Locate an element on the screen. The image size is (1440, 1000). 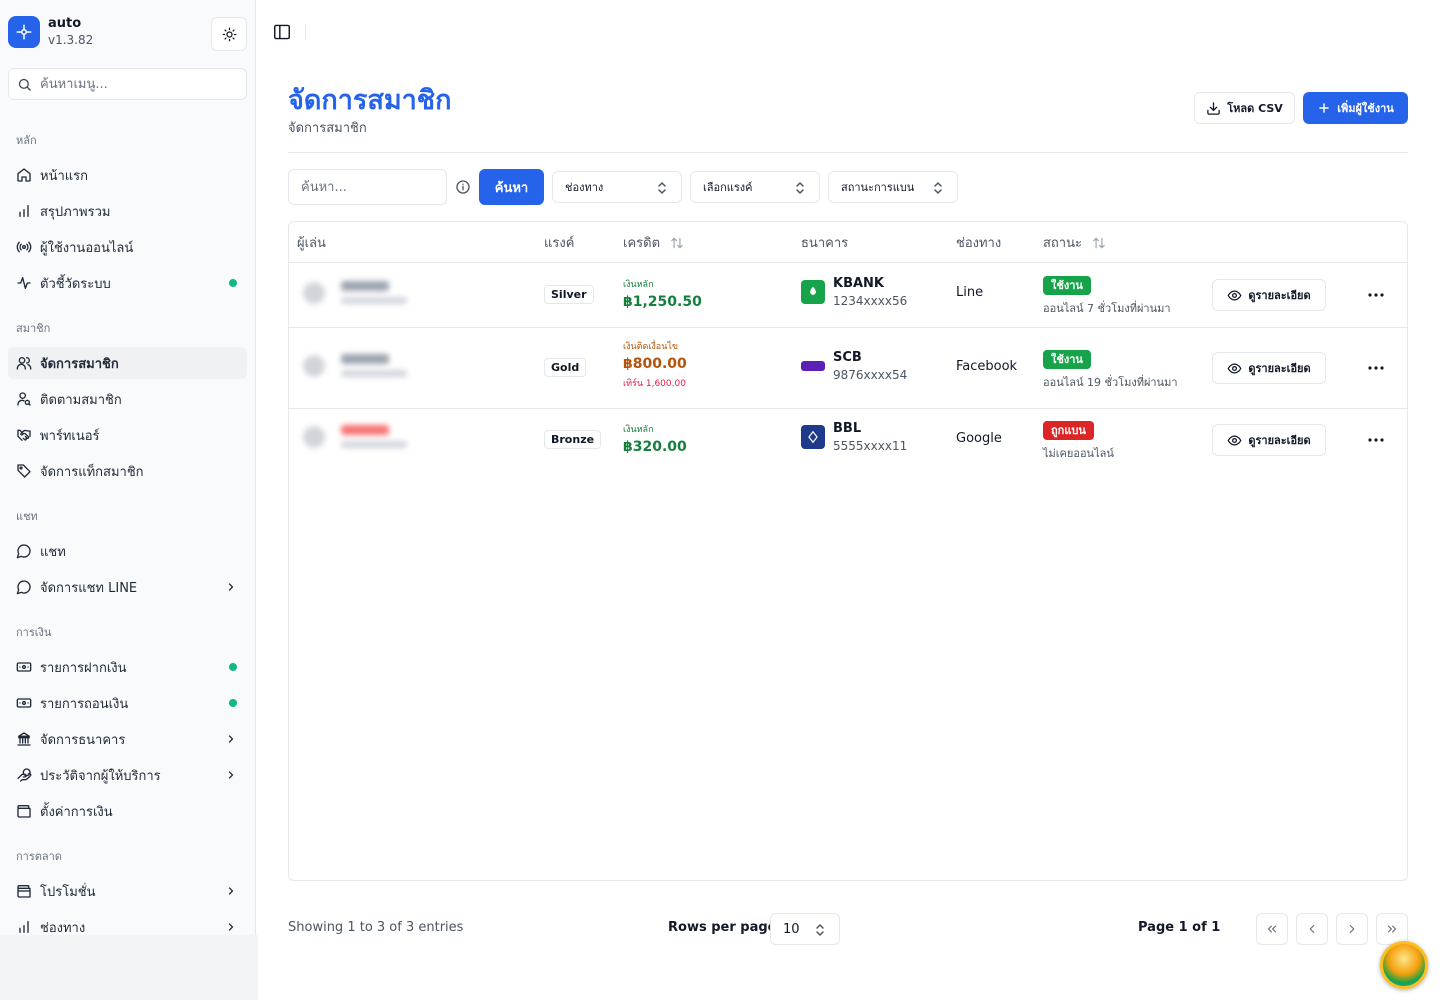
download-csv-button: โหลด CSV is located at coordinates (1244, 108).